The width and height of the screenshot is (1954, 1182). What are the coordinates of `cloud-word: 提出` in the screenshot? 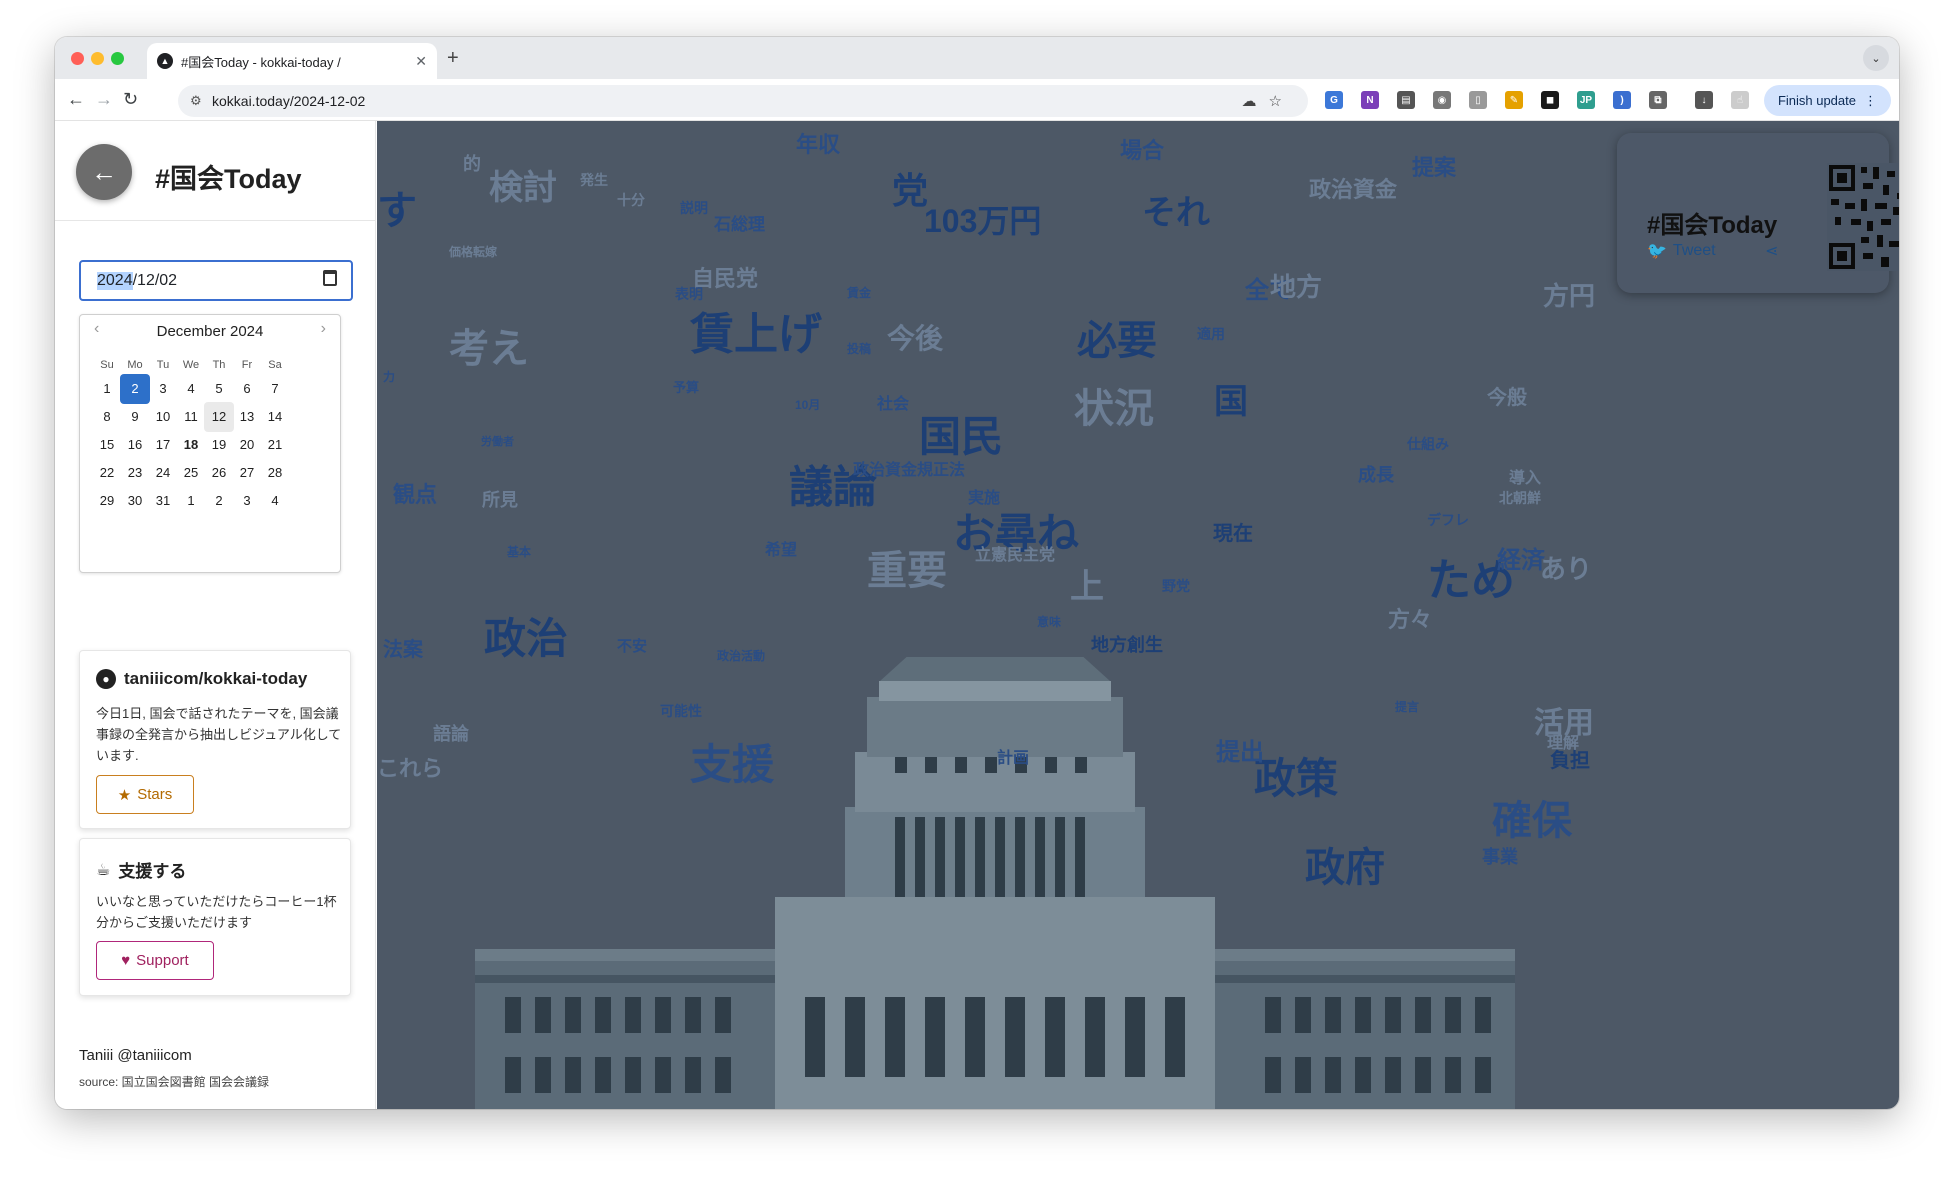 It's located at (1240, 753).